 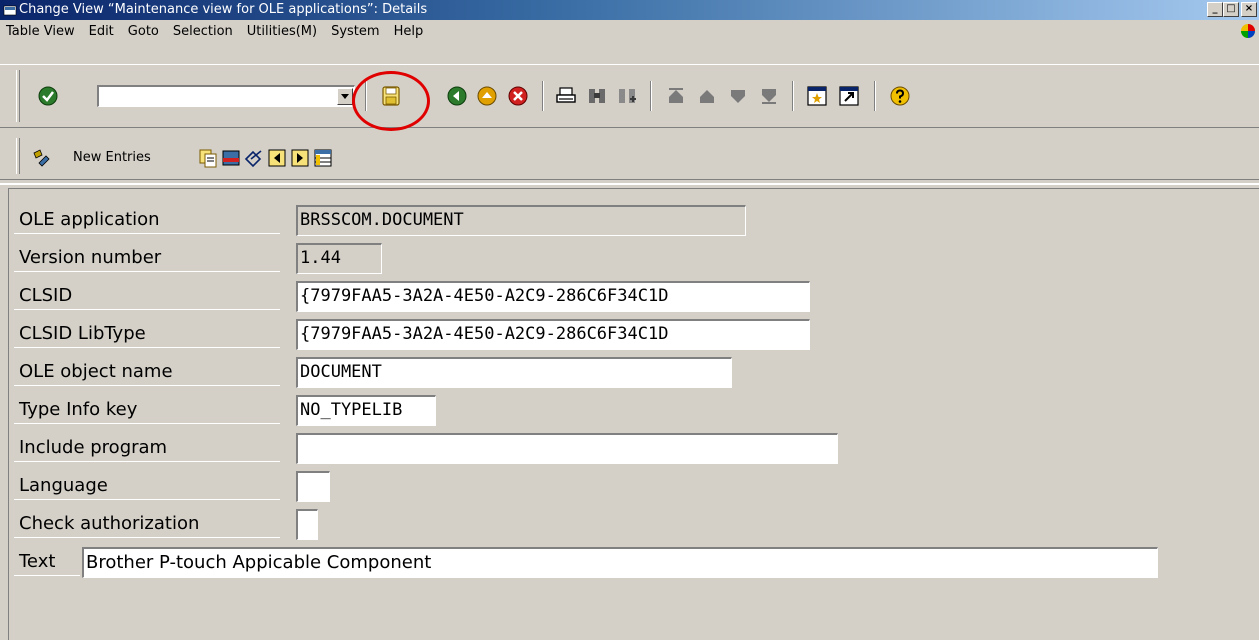 I want to click on command-dropdown-button, so click(x=345, y=96).